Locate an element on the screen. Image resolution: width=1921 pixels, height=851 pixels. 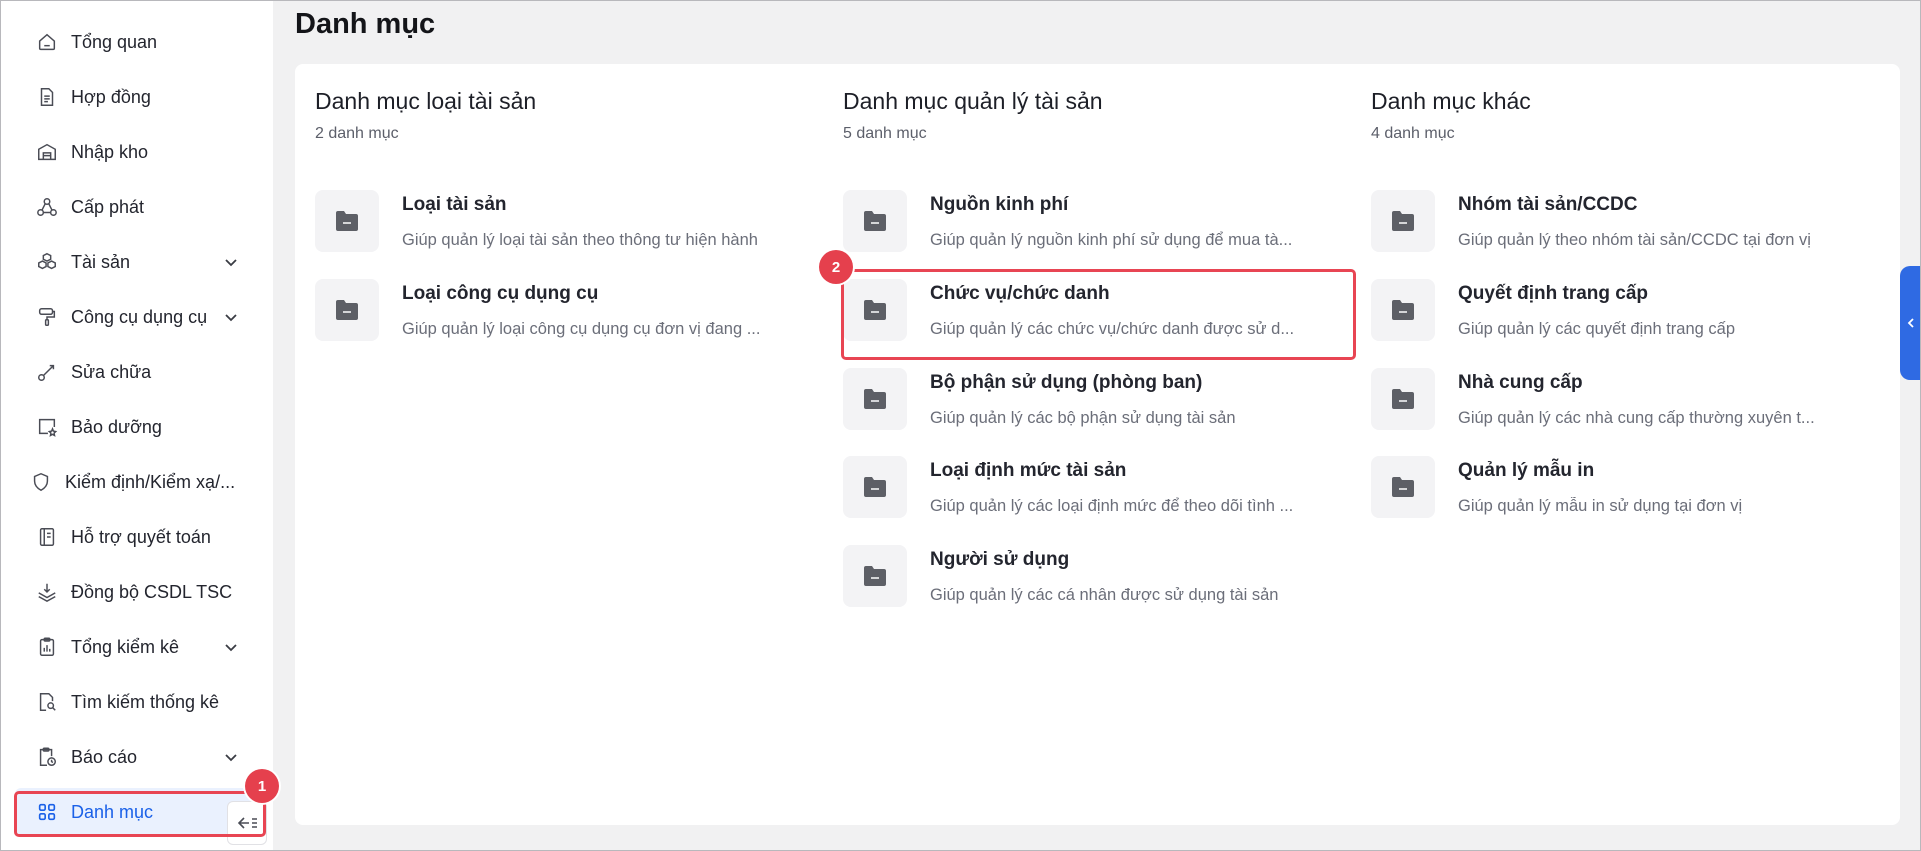
file-search-icon is located at coordinates (47, 702).